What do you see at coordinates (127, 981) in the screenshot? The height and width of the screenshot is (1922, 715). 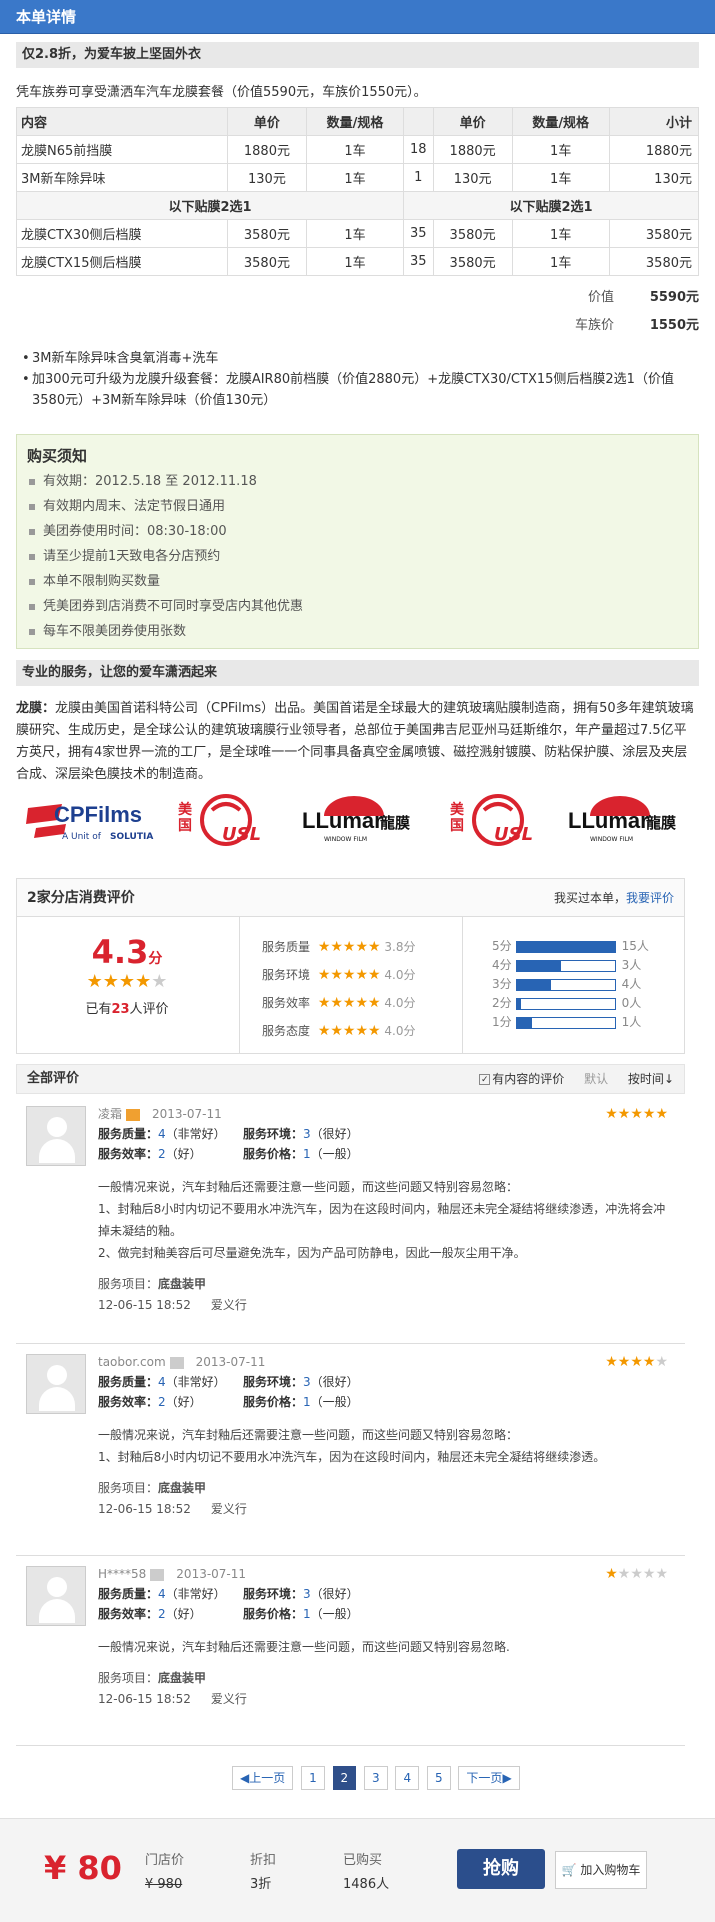 I see `score-stars: ★★★★★` at bounding box center [127, 981].